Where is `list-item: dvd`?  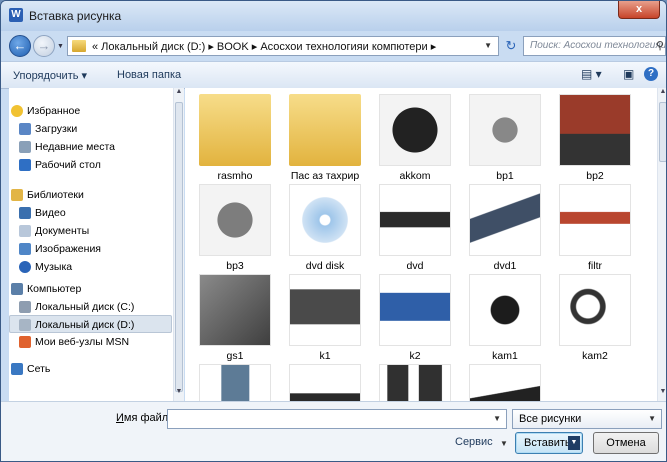
list-item: dvd is located at coordinates (415, 229).